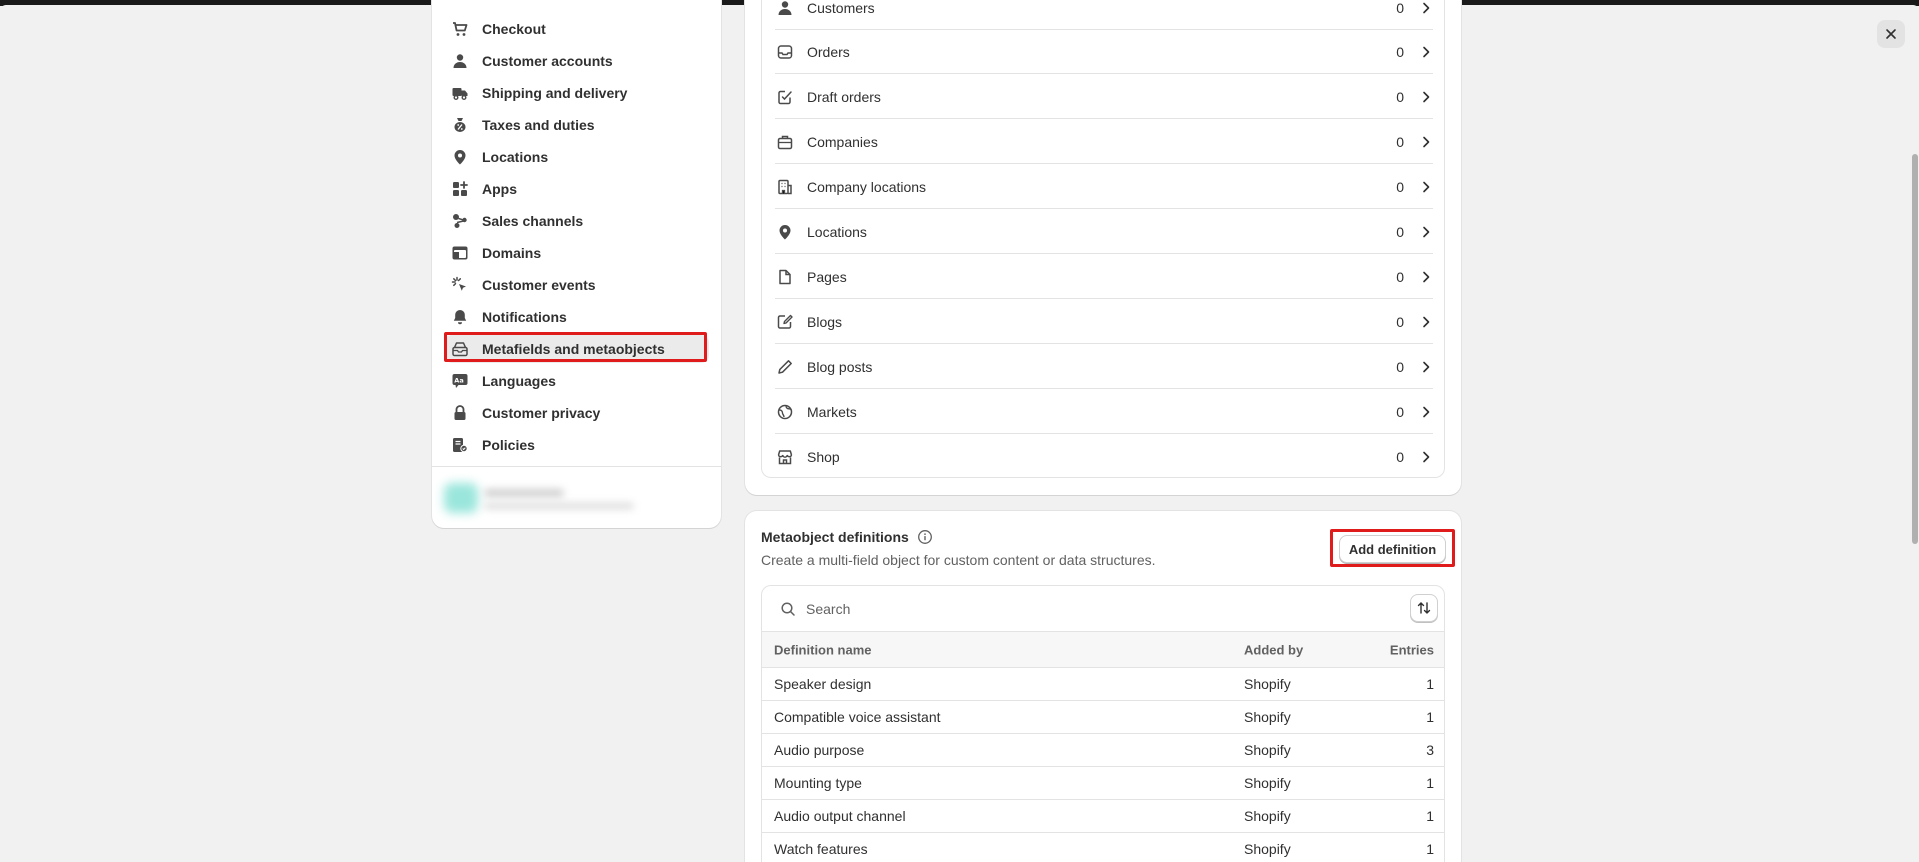 The image size is (1919, 862). I want to click on apps-icon, so click(460, 189).